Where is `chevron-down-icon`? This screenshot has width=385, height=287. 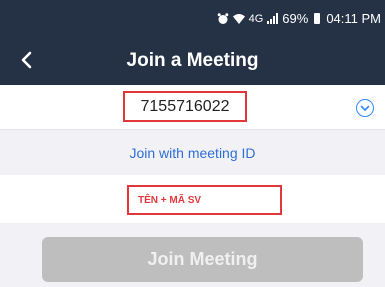 chevron-down-icon is located at coordinates (365, 108).